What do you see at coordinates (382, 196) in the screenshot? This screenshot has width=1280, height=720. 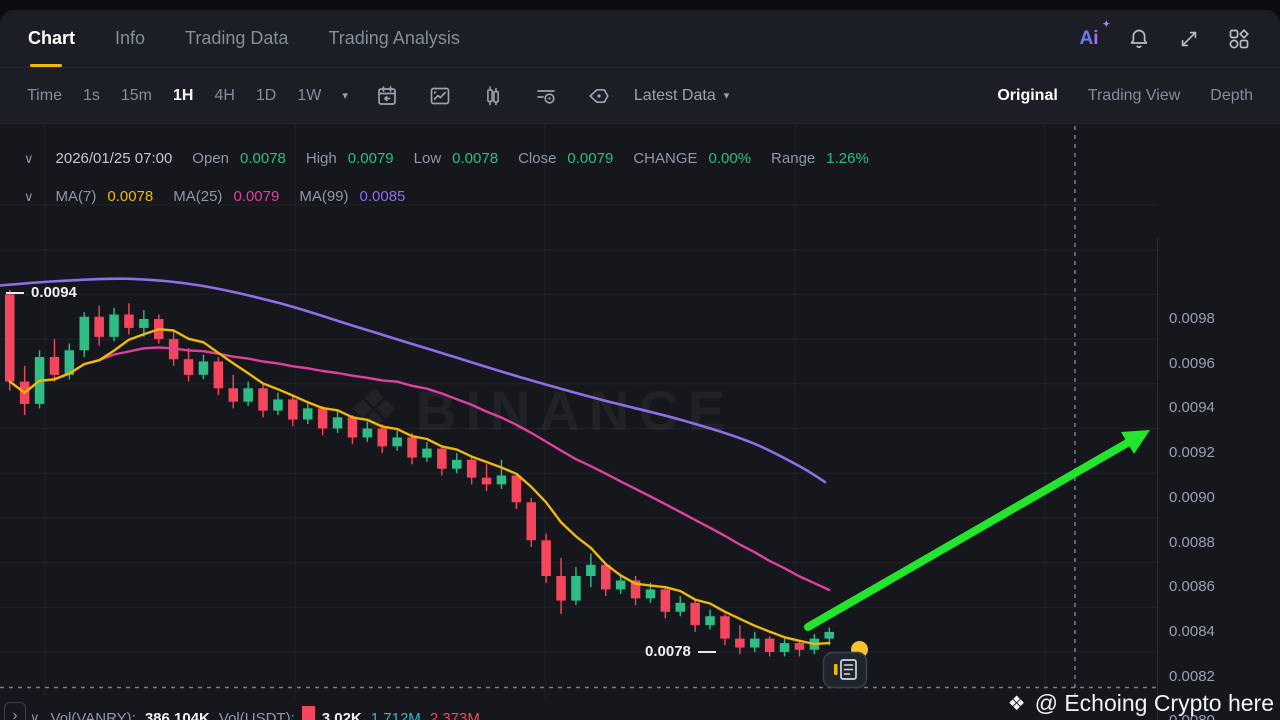 I see `ma99-value: 0.0085` at bounding box center [382, 196].